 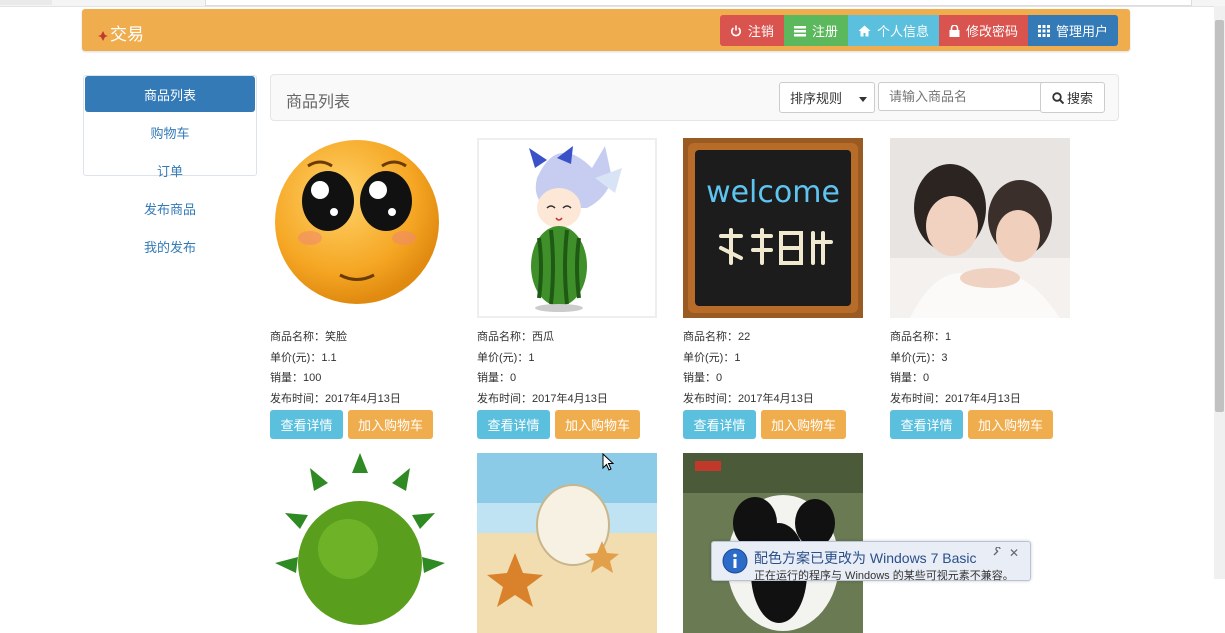 I want to click on info-icon, so click(x=735, y=562).